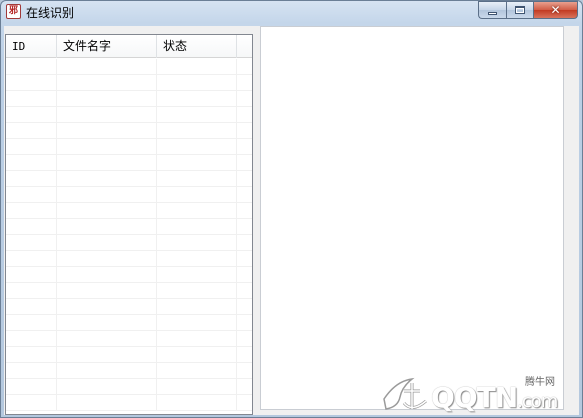  I want to click on minimize-button, so click(492, 10).